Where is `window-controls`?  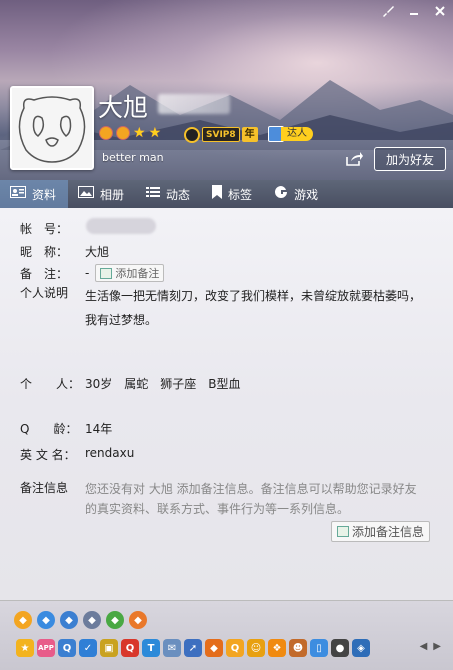 window-controls is located at coordinates (414, 11).